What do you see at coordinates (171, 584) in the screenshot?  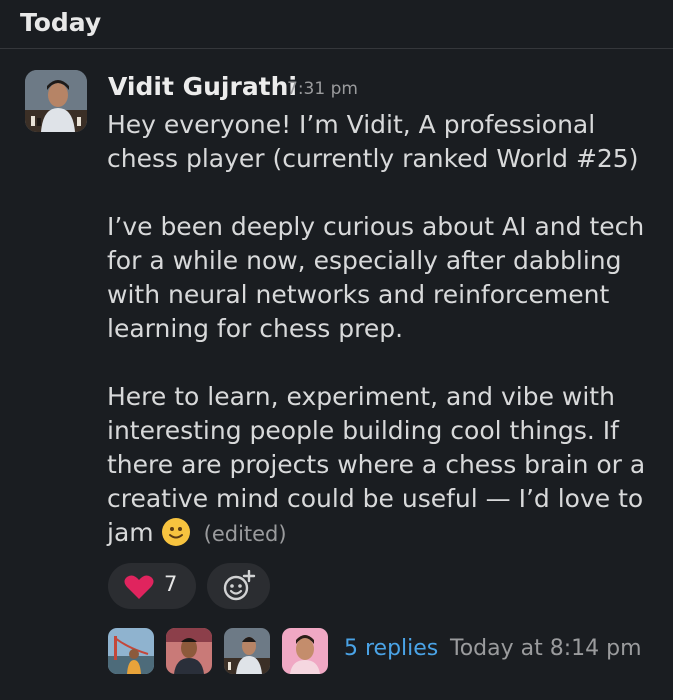 I see `reaction-count: 7` at bounding box center [171, 584].